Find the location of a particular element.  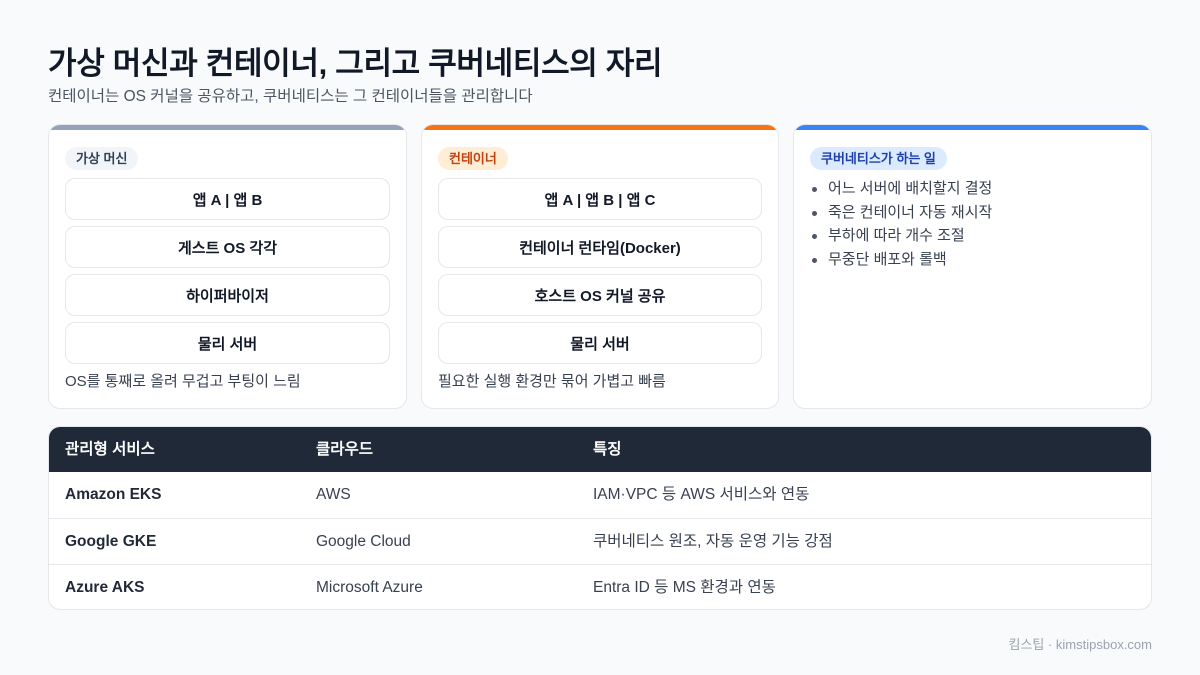

cell-cloud: AWS is located at coordinates (333, 494).